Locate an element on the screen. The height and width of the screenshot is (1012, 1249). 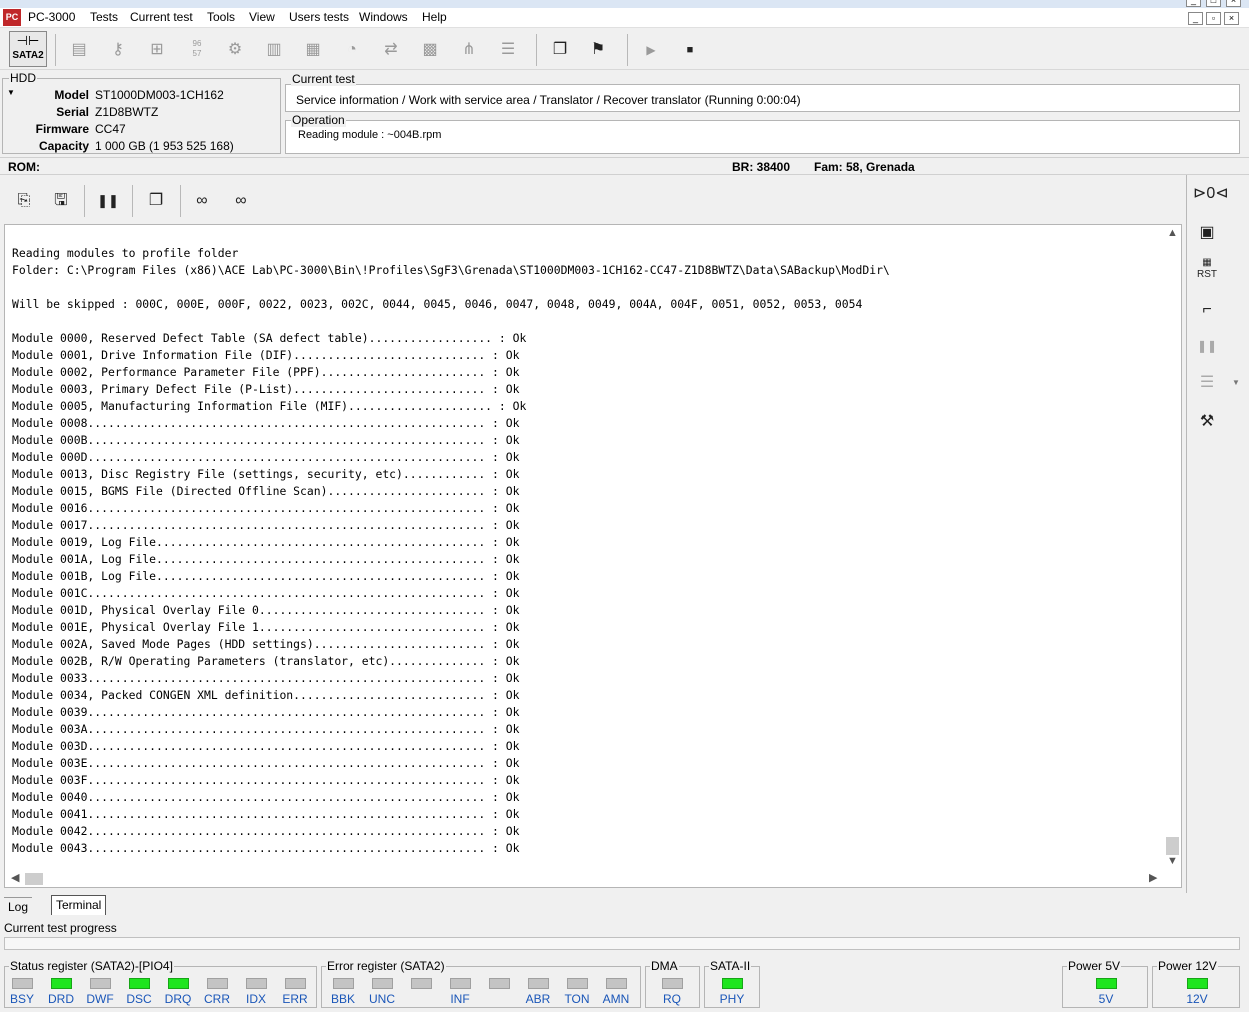
vertical-scroll-thumb is located at coordinates (1172, 846).